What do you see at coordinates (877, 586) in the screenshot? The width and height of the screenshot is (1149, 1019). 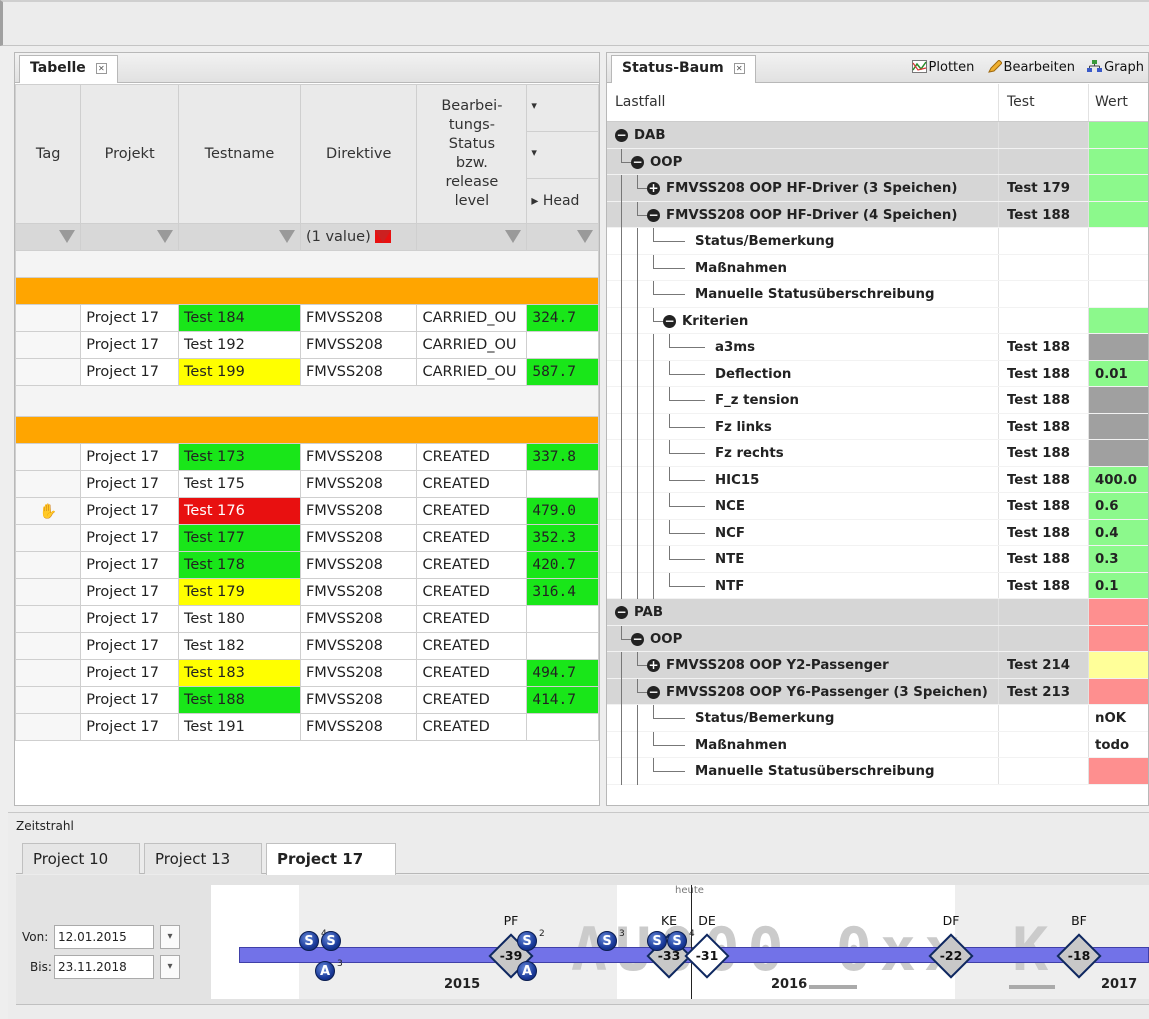 I see `tree-row: NTF Test 188 0.1` at bounding box center [877, 586].